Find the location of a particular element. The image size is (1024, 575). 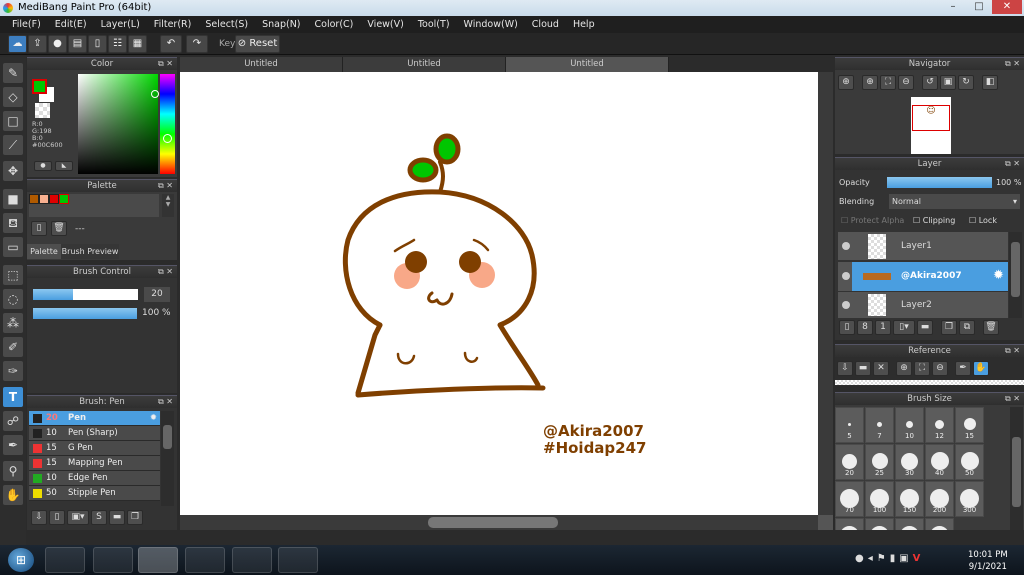

brush-size-scrollbar is located at coordinates (1016, 468).